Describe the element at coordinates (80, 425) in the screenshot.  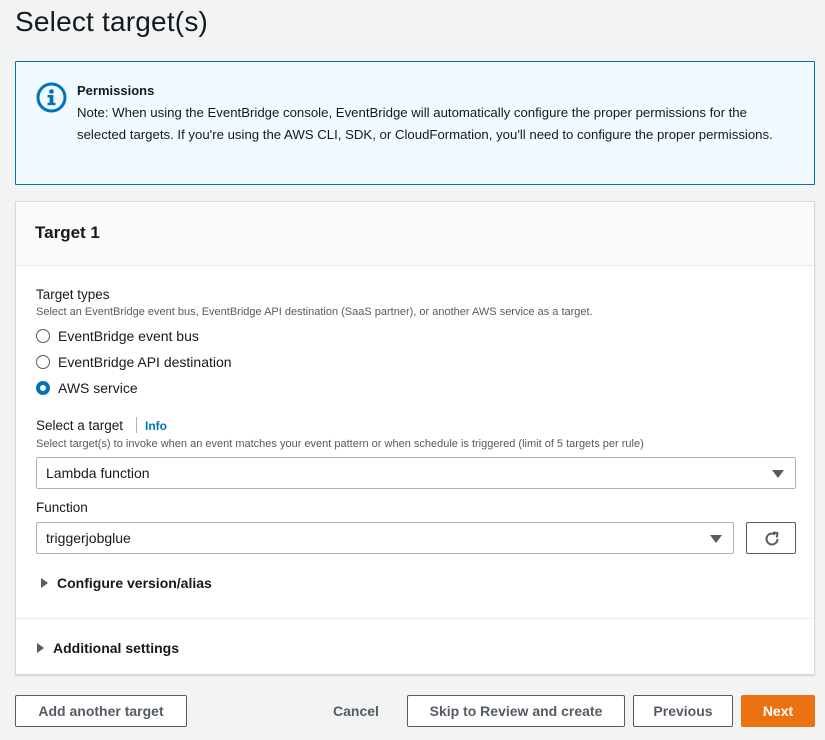
I see `select-target-label: Select a target` at that location.